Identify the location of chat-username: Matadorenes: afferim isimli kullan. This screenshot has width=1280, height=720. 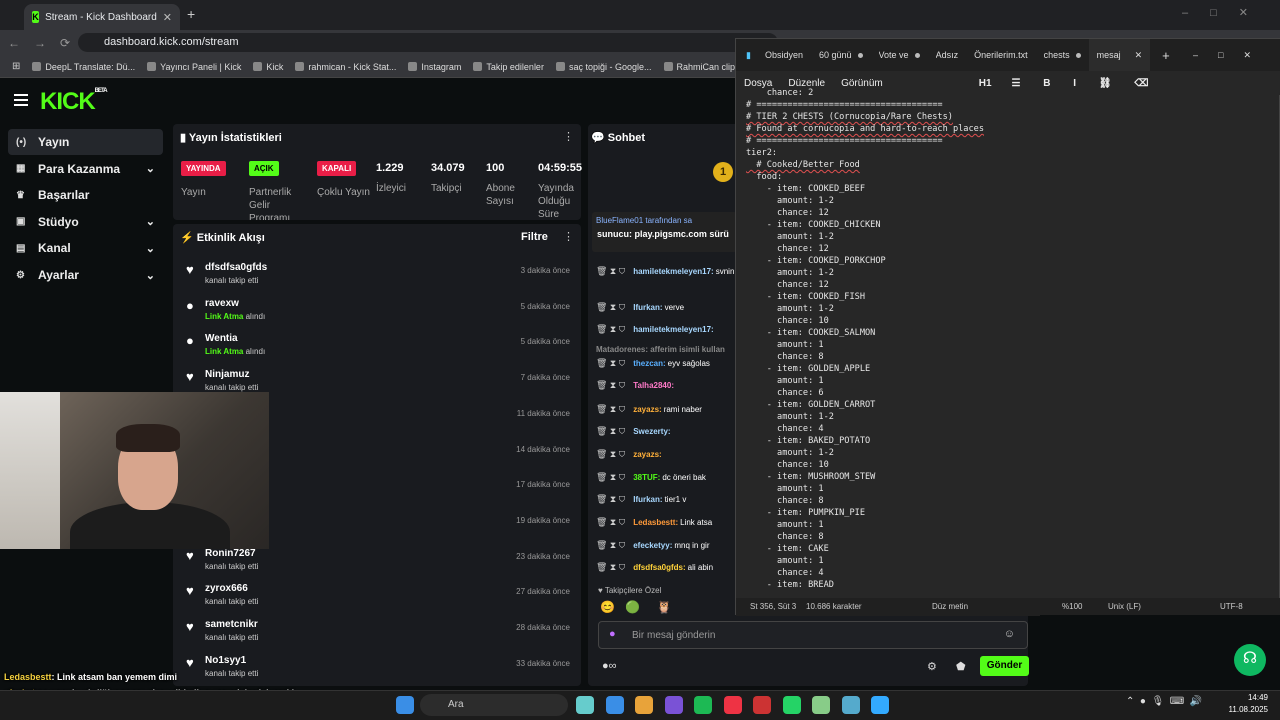
(660, 349).